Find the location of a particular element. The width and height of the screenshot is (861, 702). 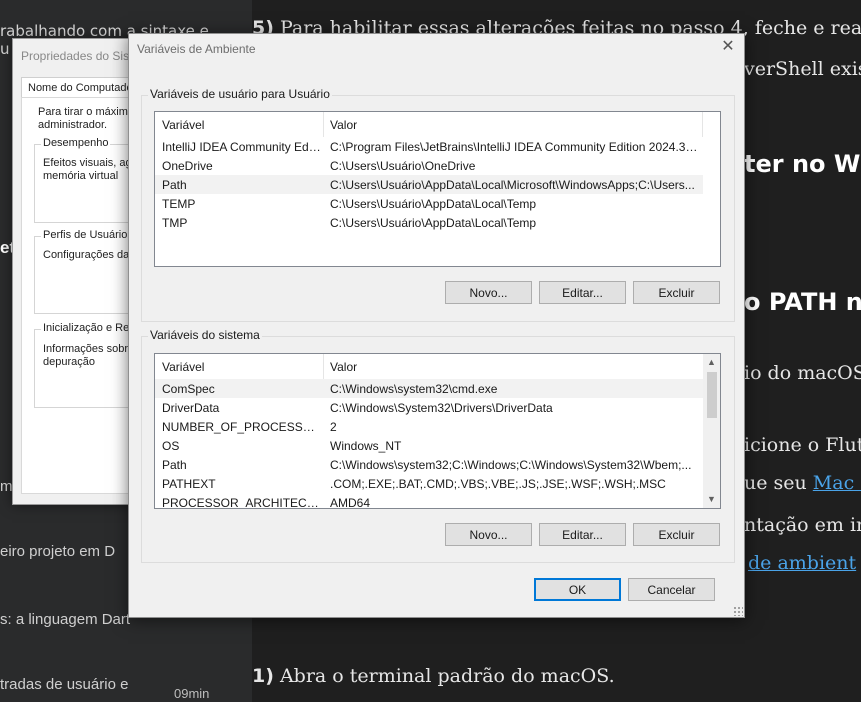

intro-line: administrador. is located at coordinates (73, 125).